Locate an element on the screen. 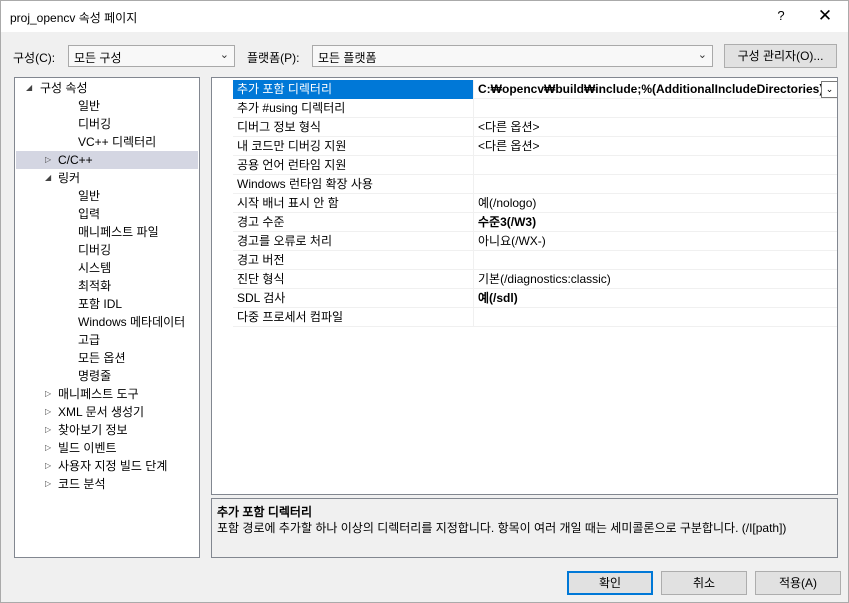 The width and height of the screenshot is (849, 603). tree-item: ▷ 사용자 지정 빌드 단계 is located at coordinates (107, 466).